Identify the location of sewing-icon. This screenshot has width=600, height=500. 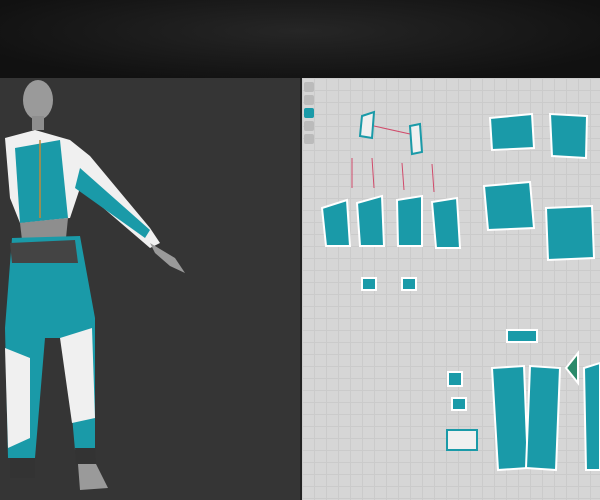
(309, 126).